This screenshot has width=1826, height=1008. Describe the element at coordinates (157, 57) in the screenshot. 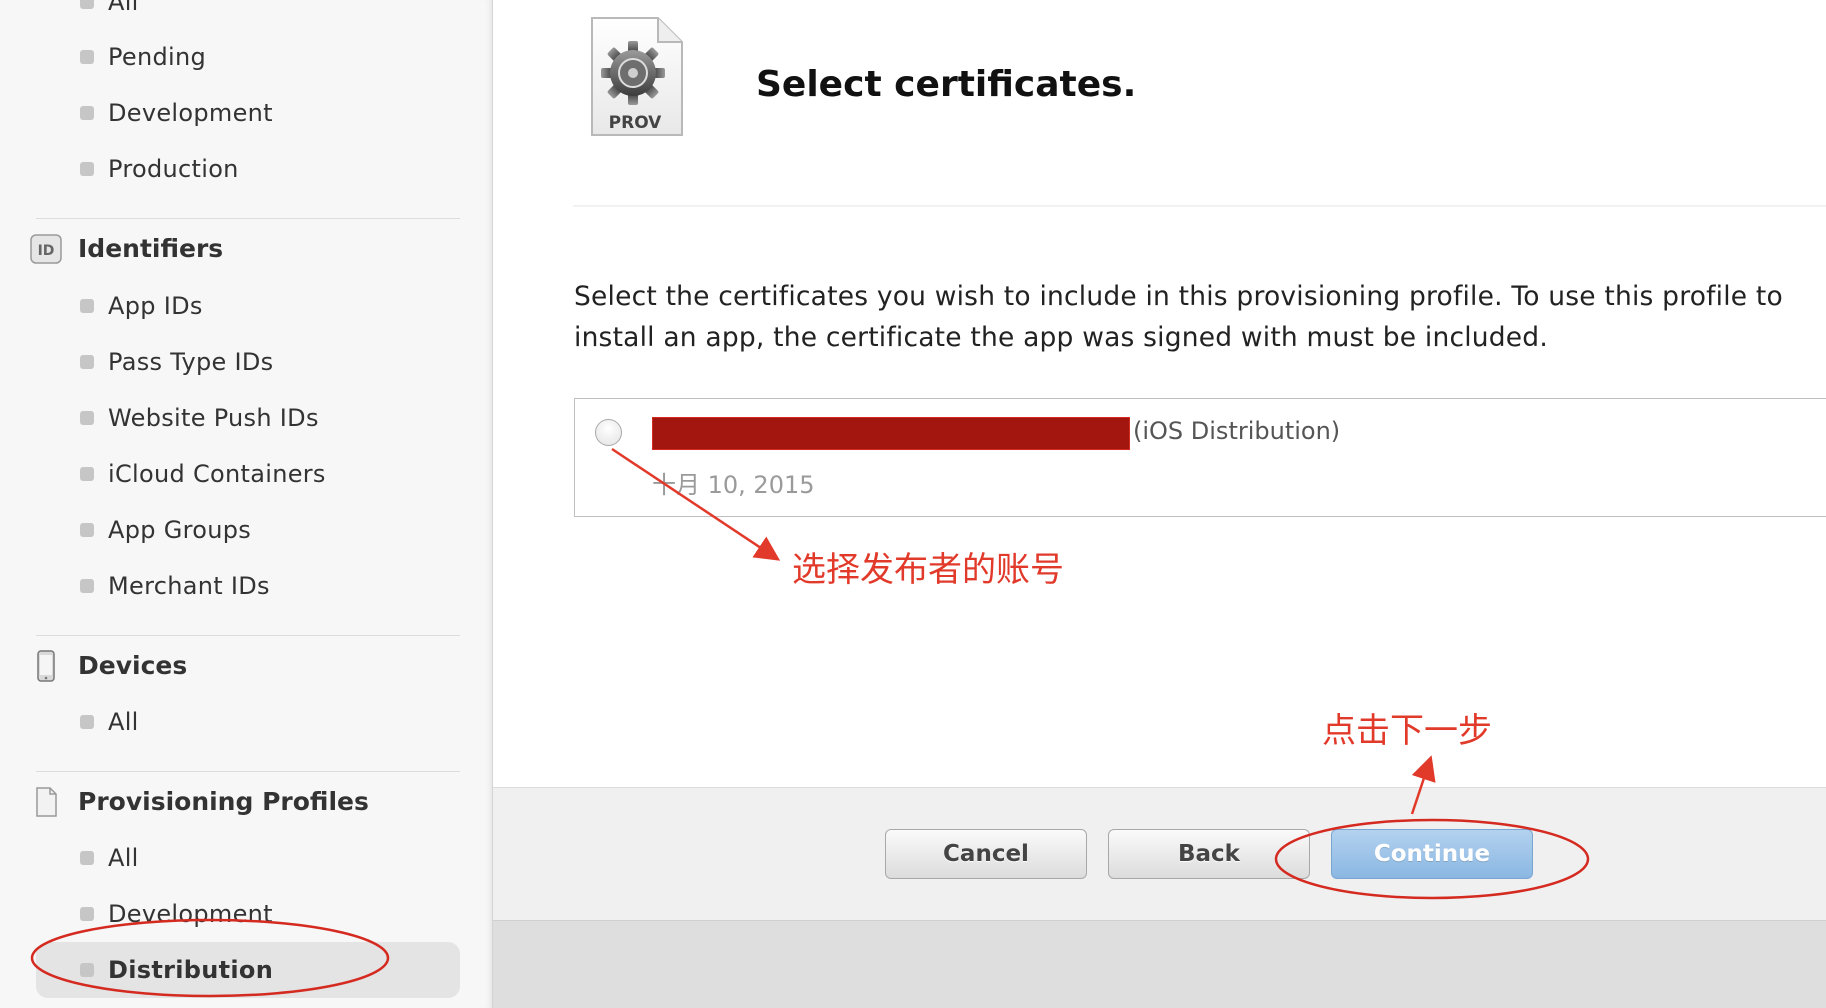

I see `sidebar-item-label: Pending` at that location.